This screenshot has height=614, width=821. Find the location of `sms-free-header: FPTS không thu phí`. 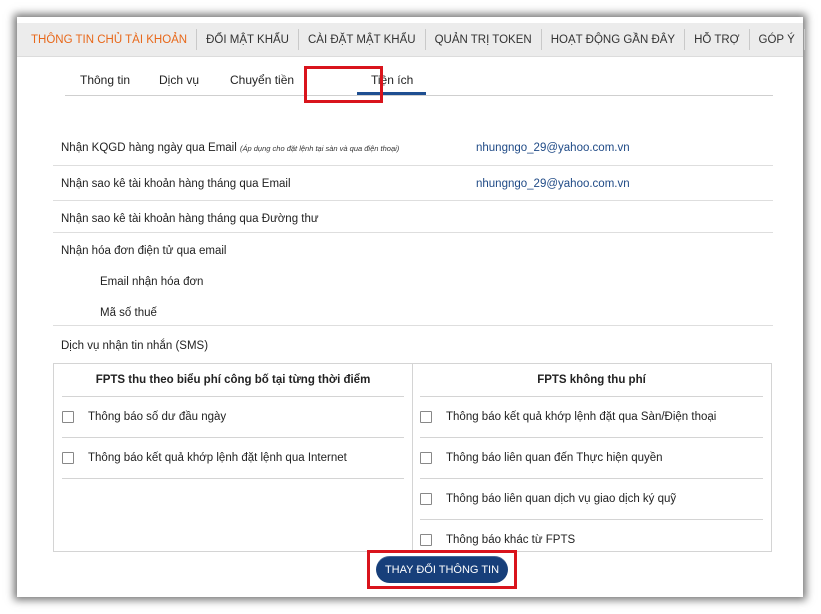

sms-free-header: FPTS không thu phí is located at coordinates (591, 380).